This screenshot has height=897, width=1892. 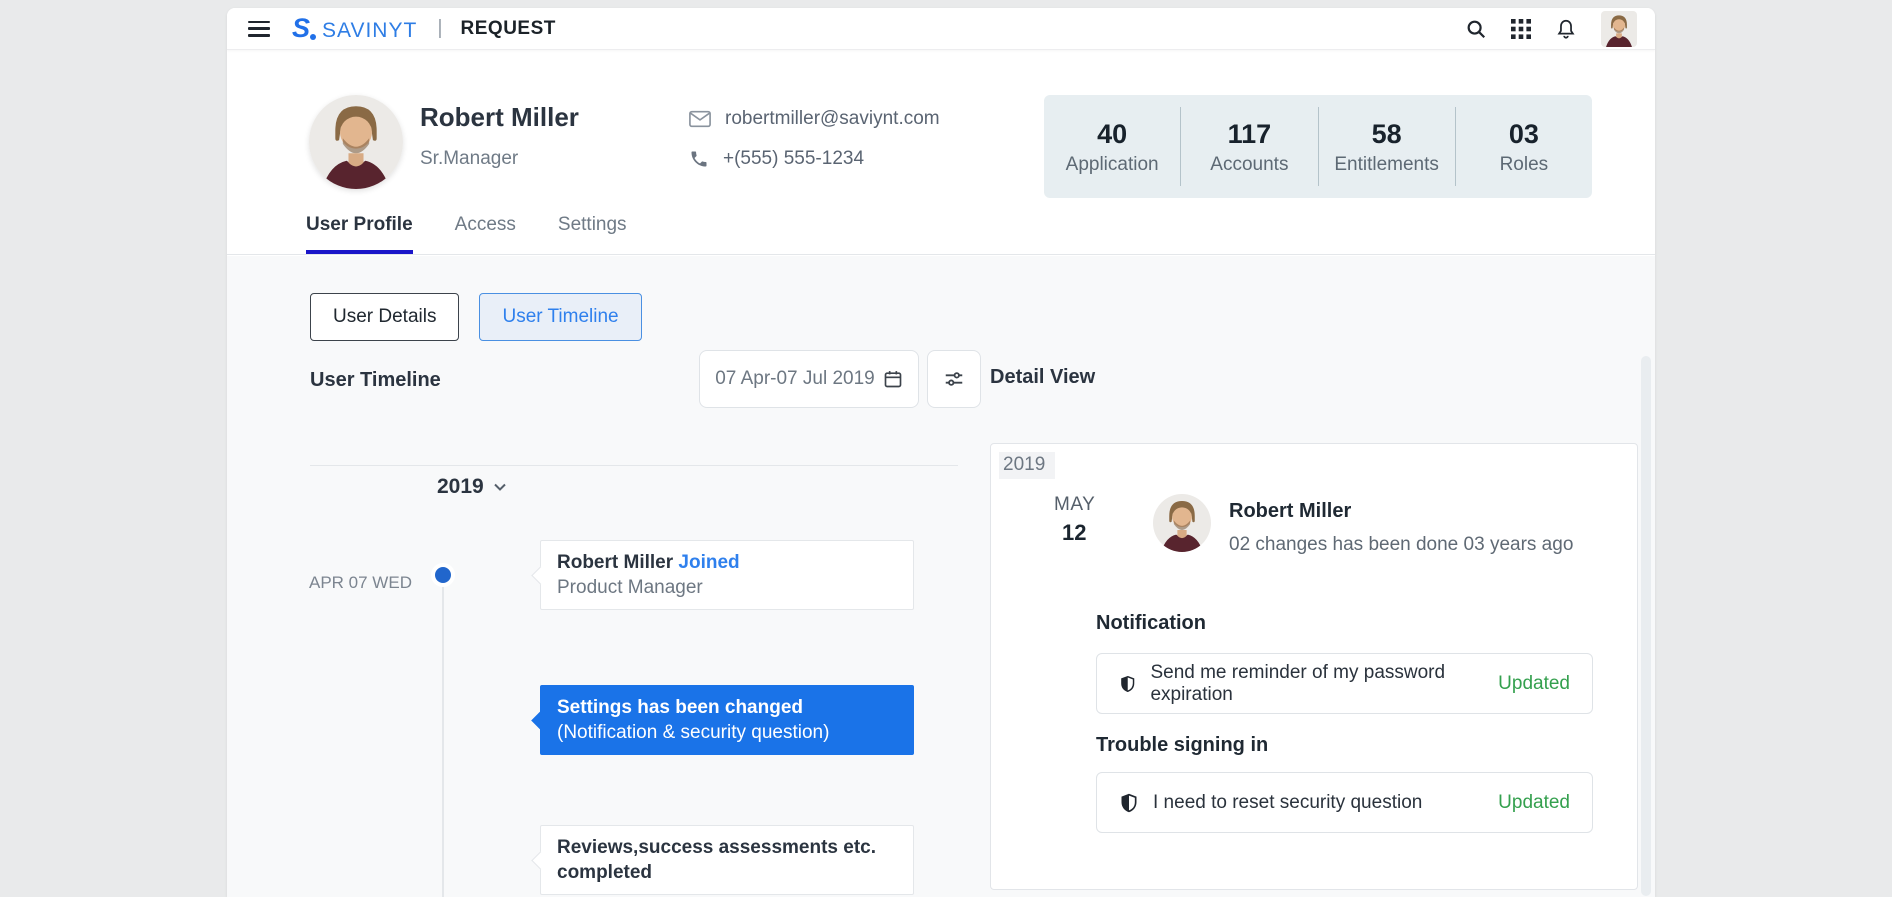 I want to click on timeline-event-dot, so click(x=443, y=575).